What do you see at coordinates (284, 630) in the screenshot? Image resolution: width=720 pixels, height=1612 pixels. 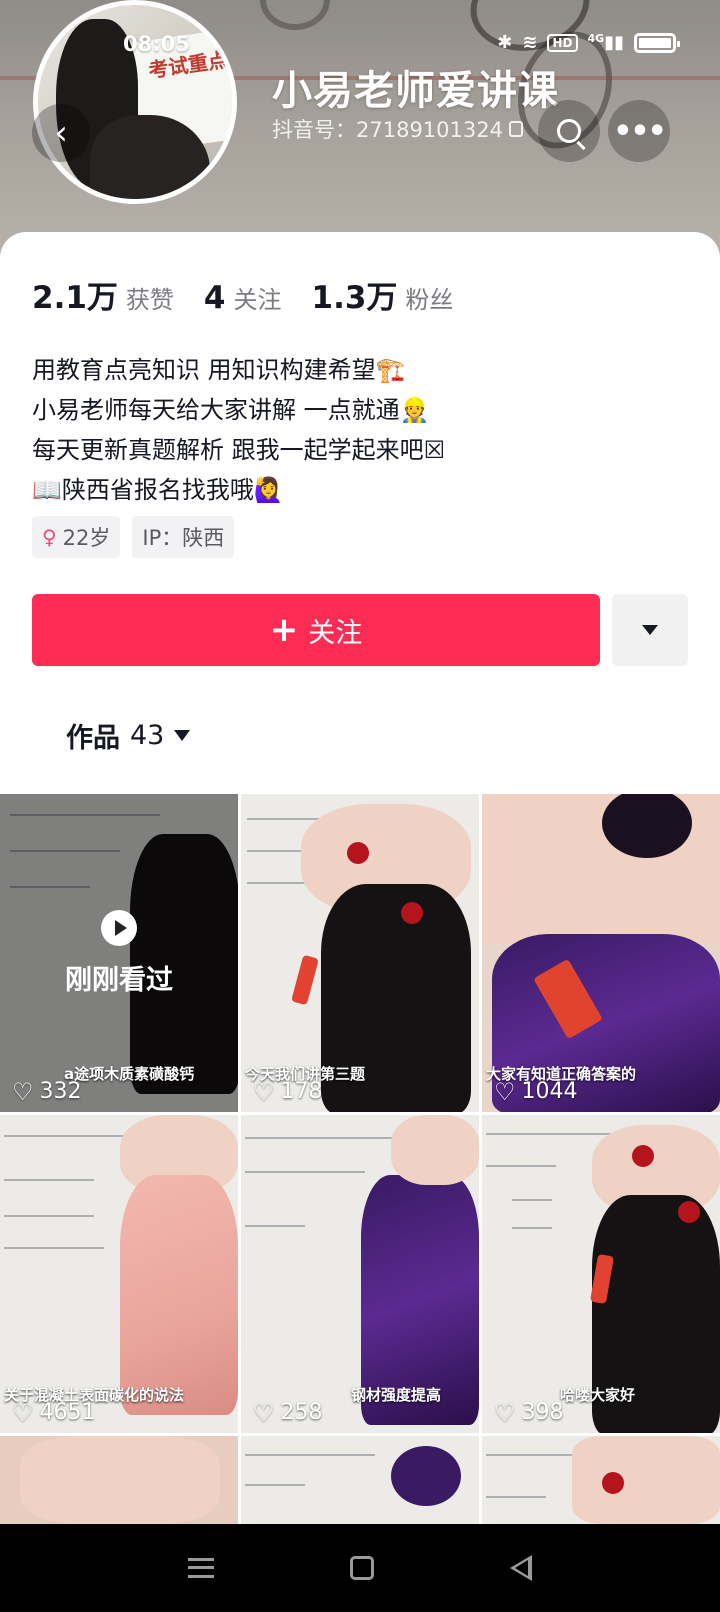 I see `plus-icon: +` at bounding box center [284, 630].